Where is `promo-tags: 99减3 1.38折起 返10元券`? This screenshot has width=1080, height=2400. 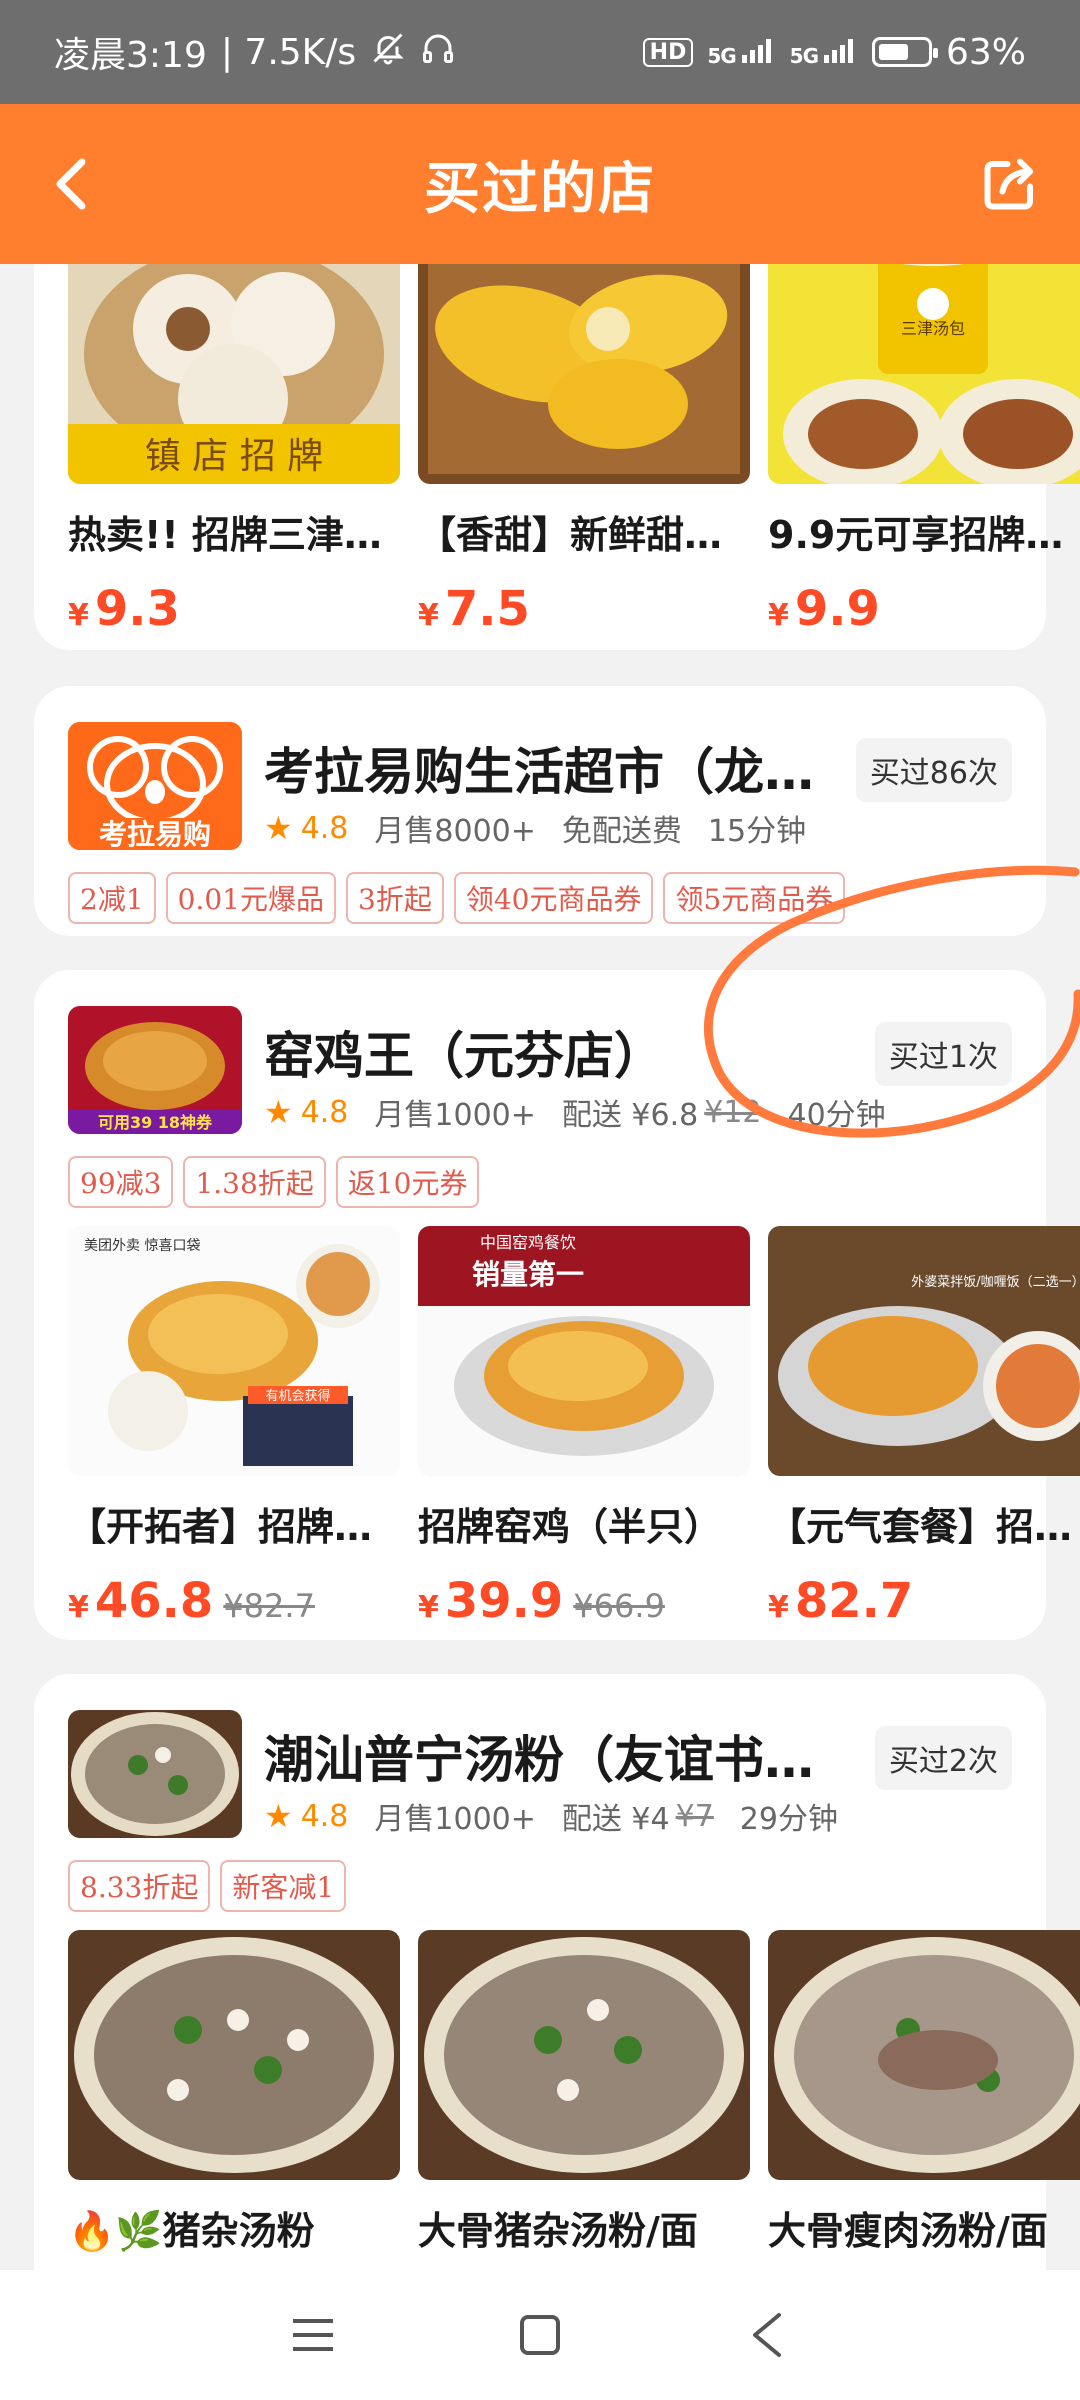 promo-tags: 99减3 1.38折起 返10元券 is located at coordinates (274, 1182).